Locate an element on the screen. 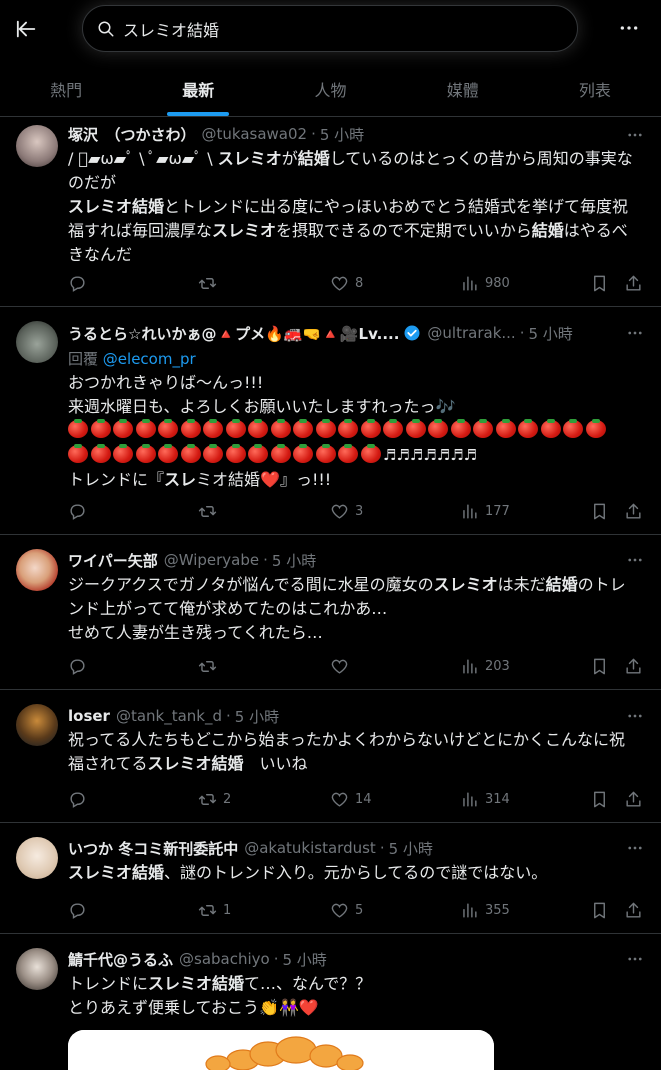  tab-lists: 列表 is located at coordinates (595, 89).